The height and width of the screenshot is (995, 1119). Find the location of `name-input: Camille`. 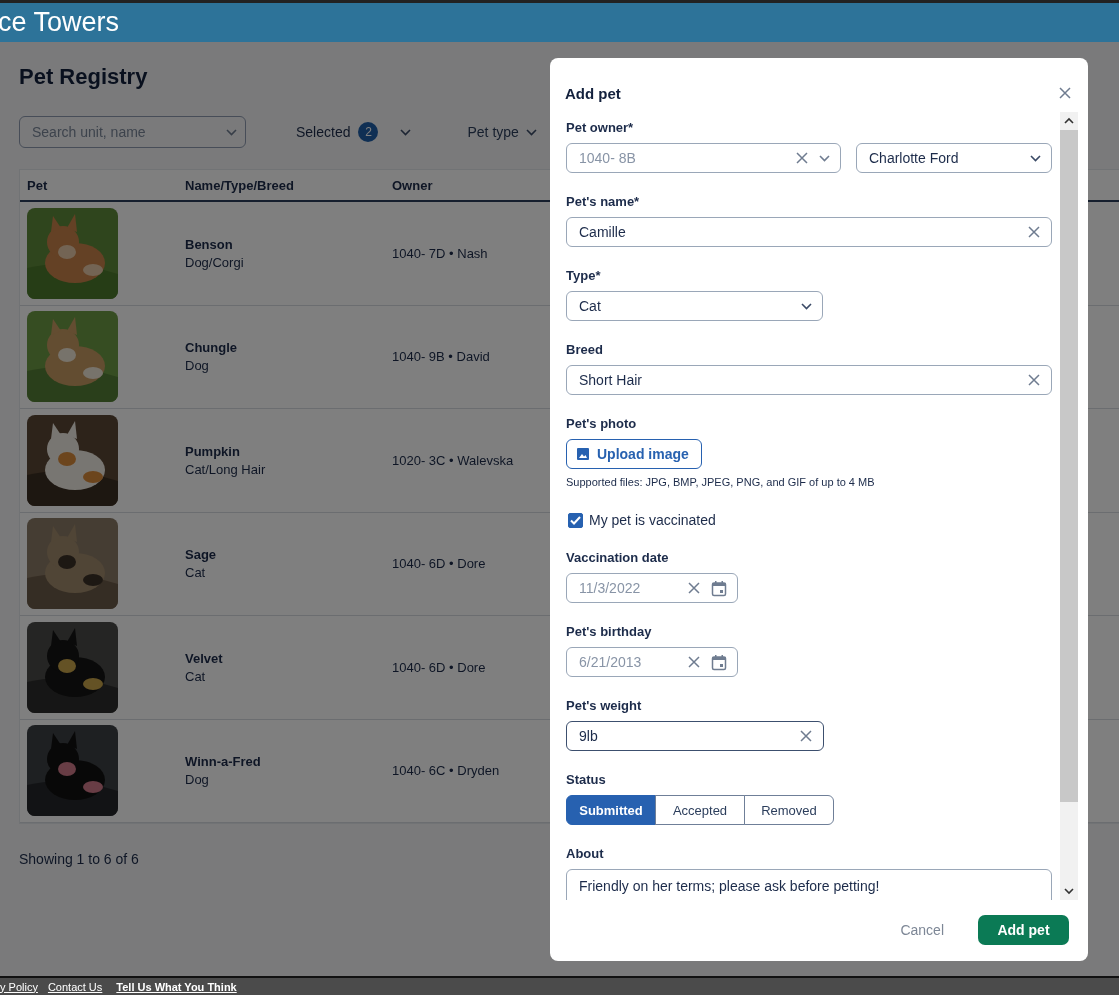

name-input: Camille is located at coordinates (809, 232).